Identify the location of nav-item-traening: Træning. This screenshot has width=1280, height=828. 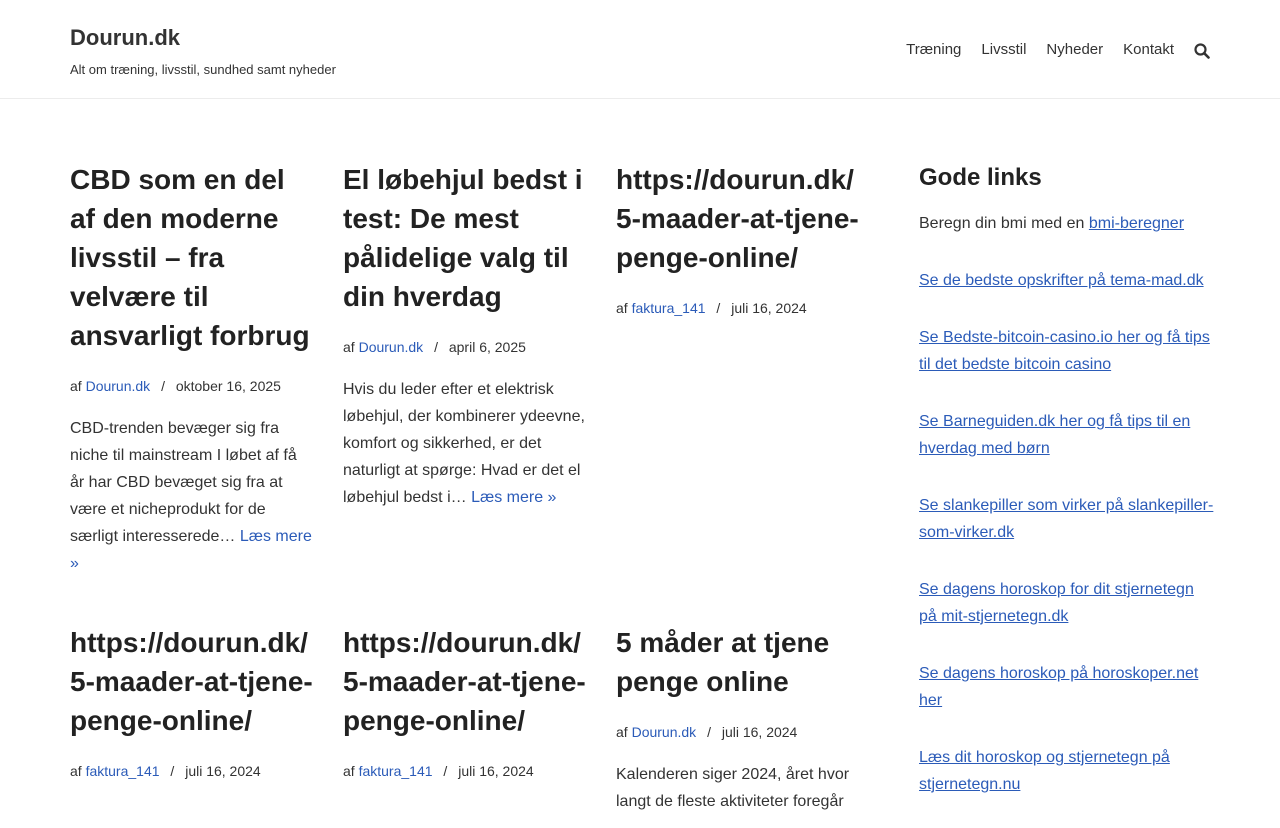
(933, 50).